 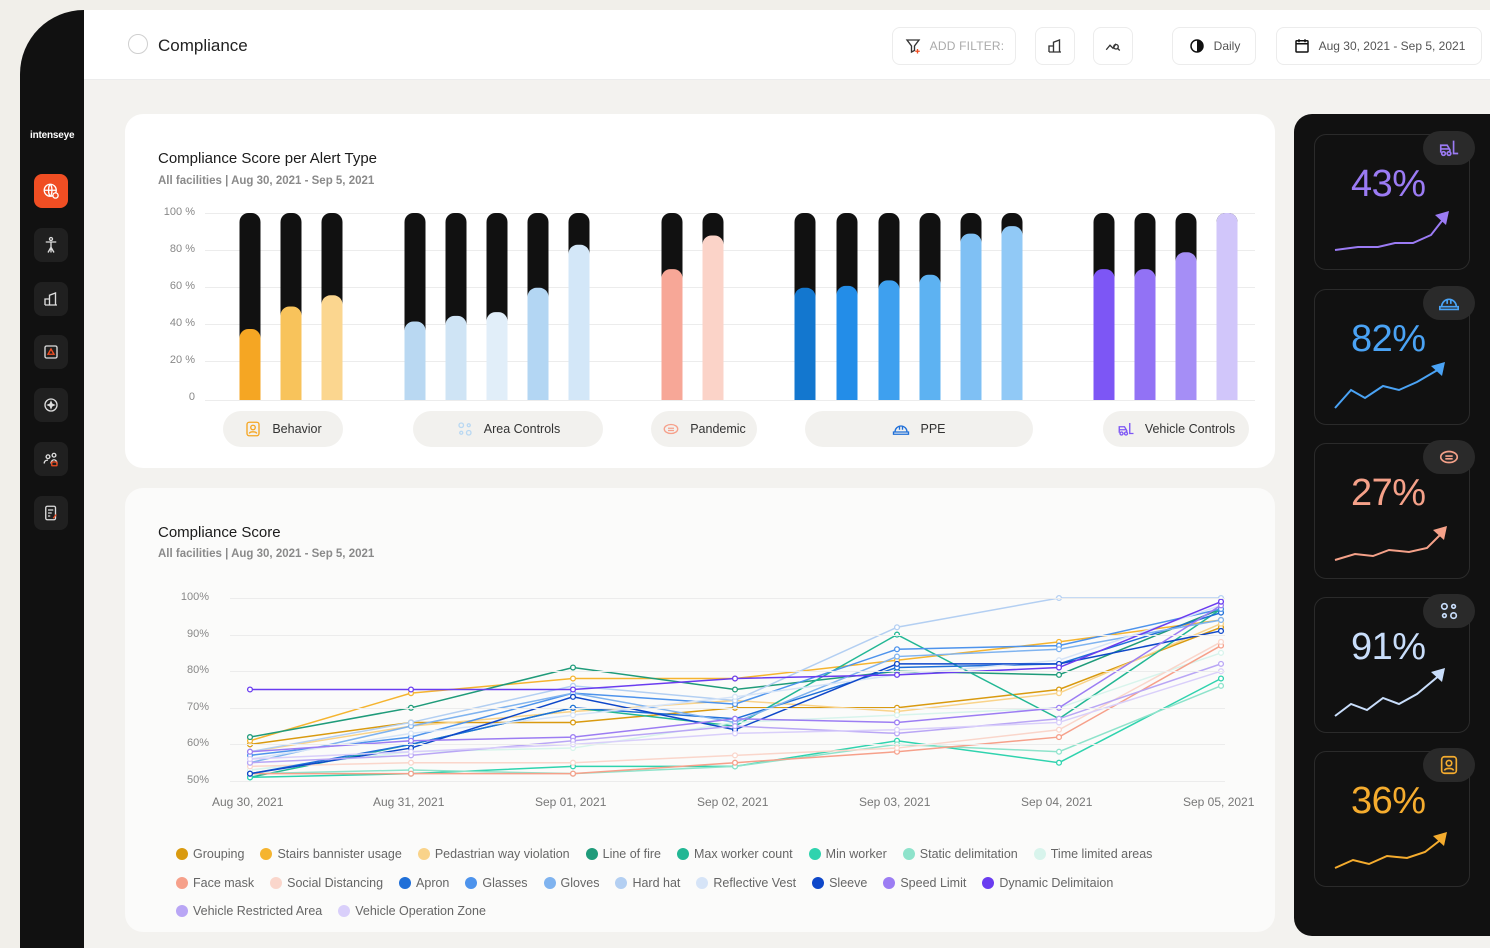 I want to click on legend-item: Social Distancing, so click(x=326, y=883).